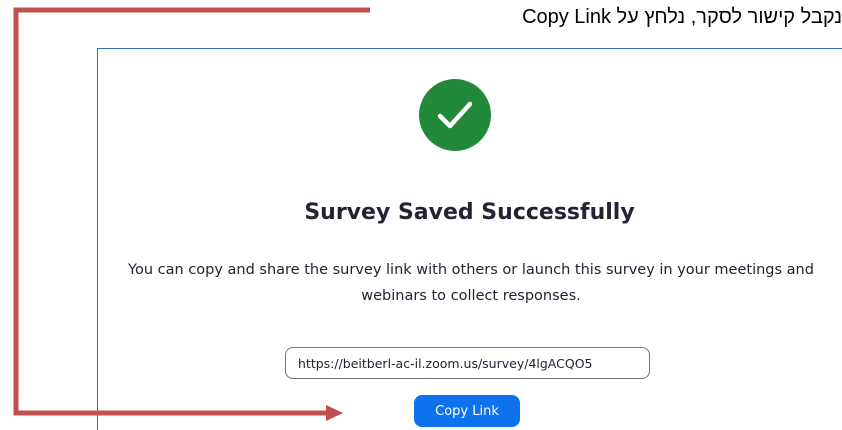  I want to click on survey-link-field, so click(467, 363).